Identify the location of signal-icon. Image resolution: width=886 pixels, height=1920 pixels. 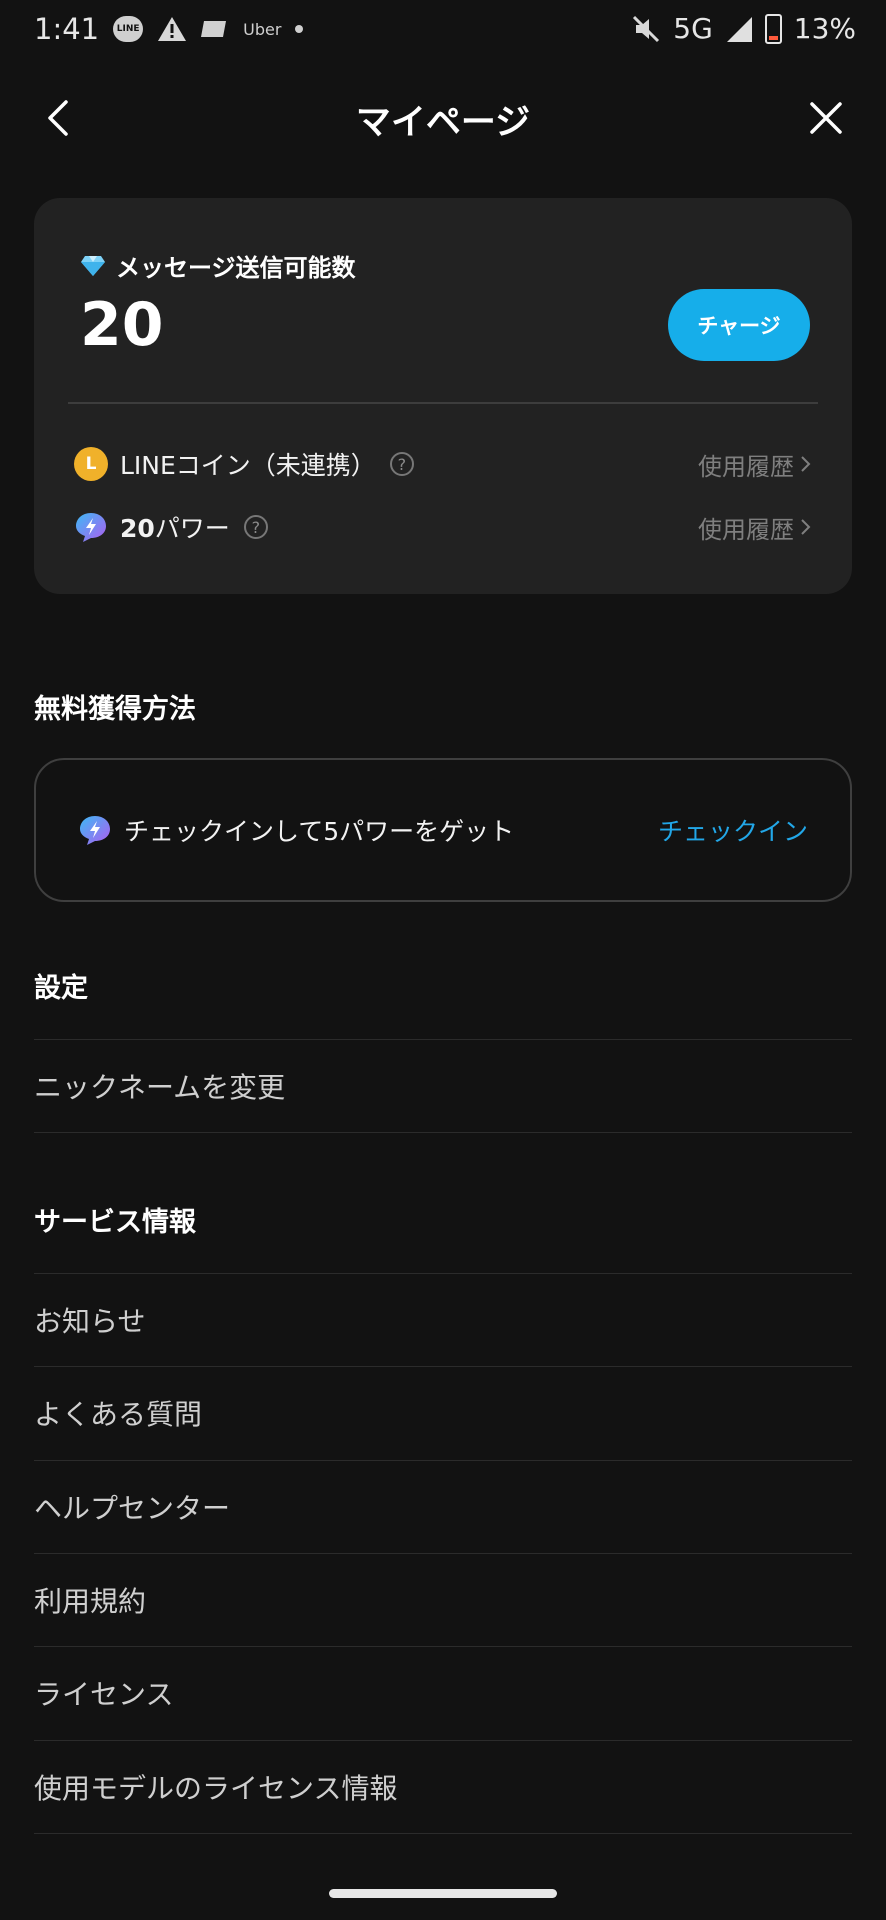
(739, 29).